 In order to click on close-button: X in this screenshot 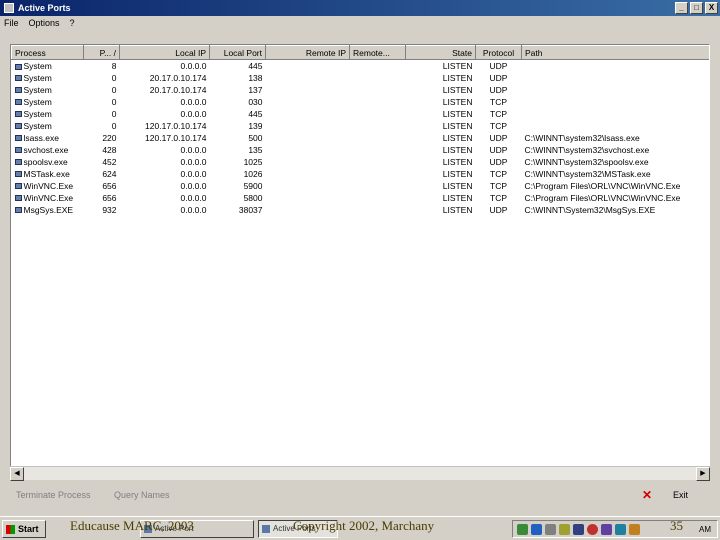, I will do `click(711, 8)`.